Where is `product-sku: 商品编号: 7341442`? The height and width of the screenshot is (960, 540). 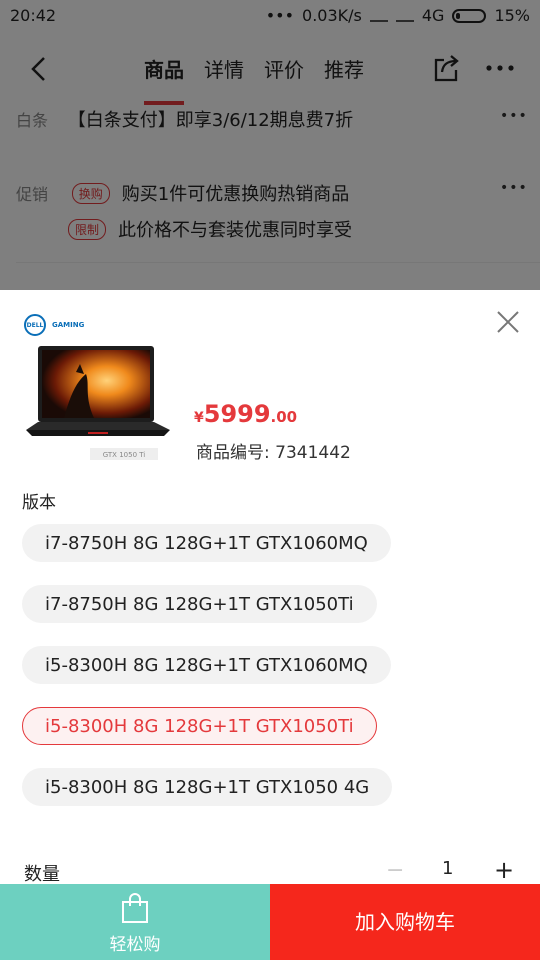
product-sku: 商品编号: 7341442 is located at coordinates (273, 453).